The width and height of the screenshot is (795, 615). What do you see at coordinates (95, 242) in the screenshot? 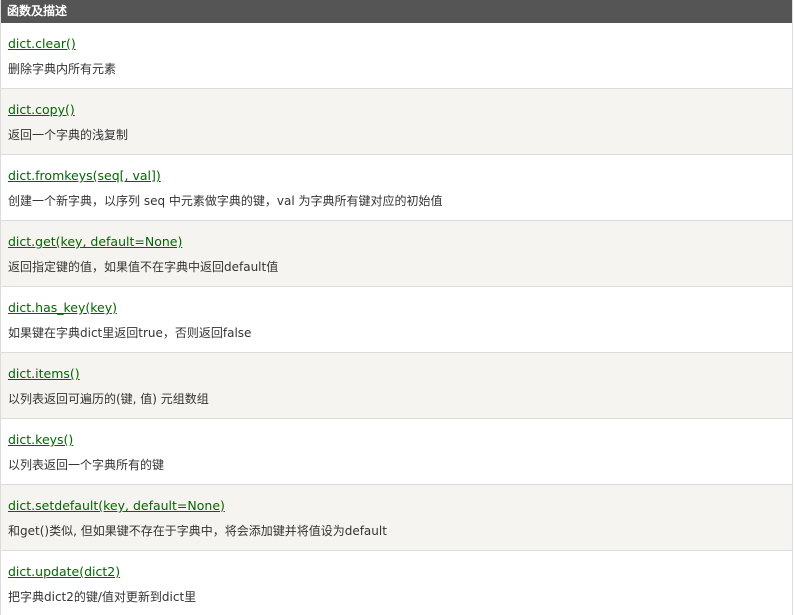
I see `function-link: dict.get(key, default=None)` at bounding box center [95, 242].